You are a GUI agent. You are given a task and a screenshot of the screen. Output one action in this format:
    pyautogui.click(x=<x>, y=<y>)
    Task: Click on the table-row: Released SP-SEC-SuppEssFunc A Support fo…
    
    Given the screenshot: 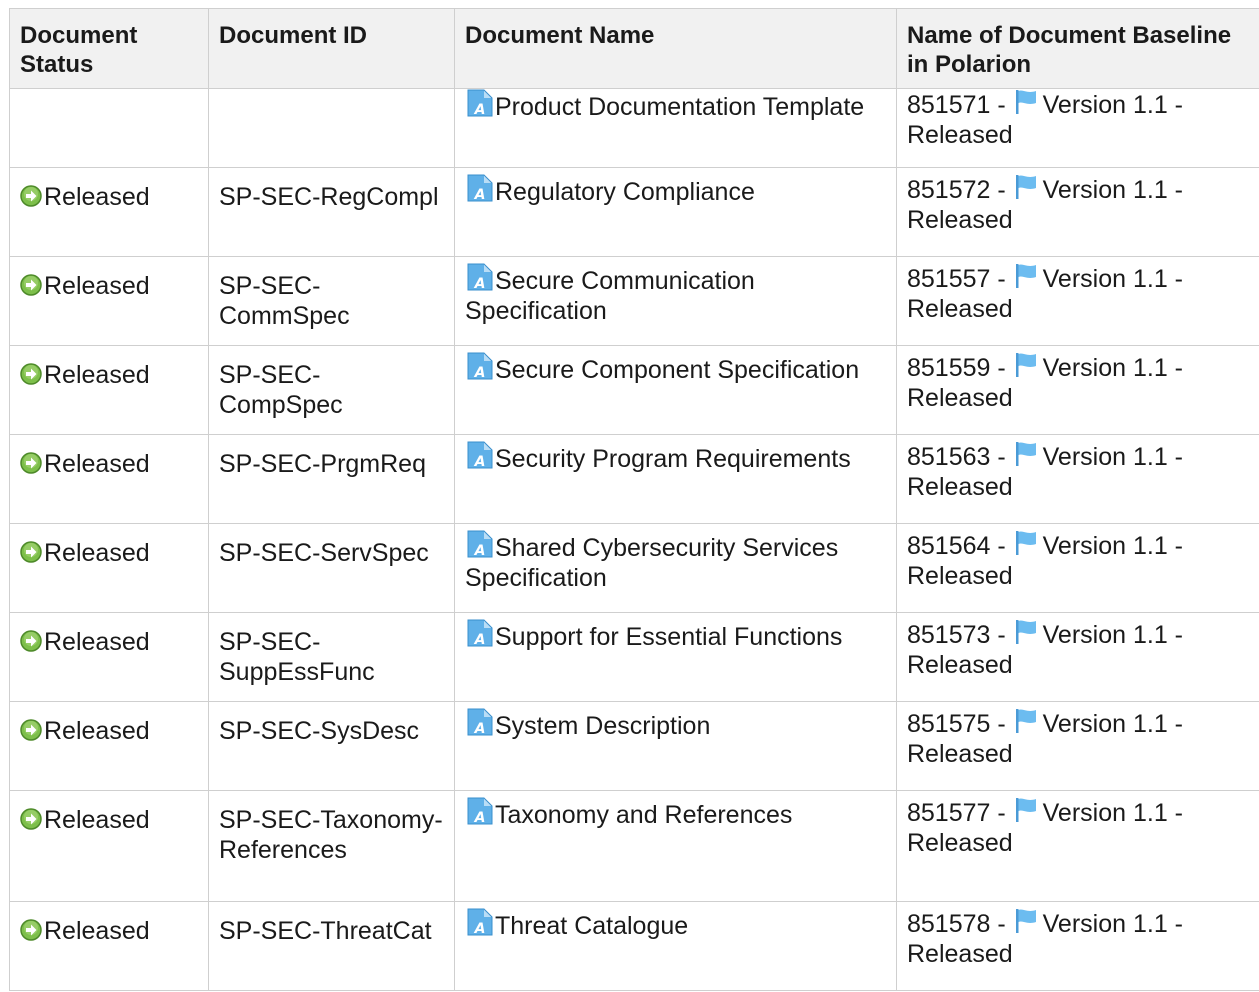 What is the action you would take?
    pyautogui.click(x=634, y=657)
    